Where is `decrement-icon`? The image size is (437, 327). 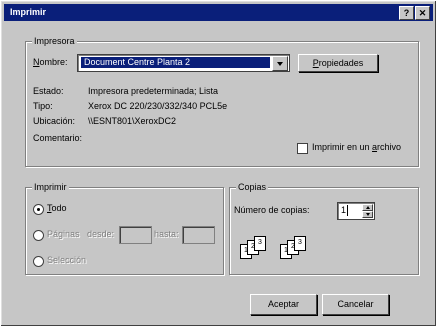 decrement-icon is located at coordinates (367, 214).